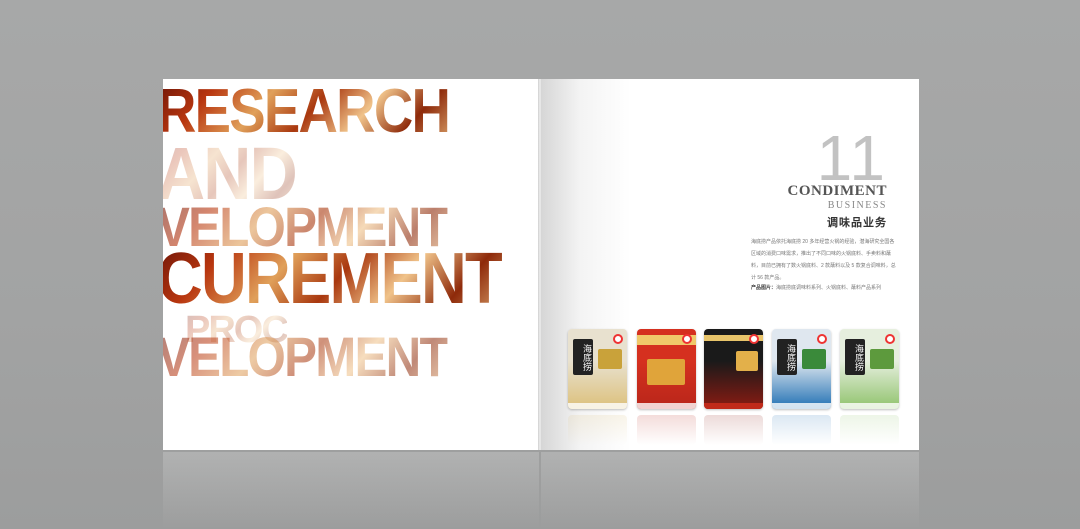  Describe the element at coordinates (764, 288) in the screenshot. I see `products-label: 产品图片：` at that location.